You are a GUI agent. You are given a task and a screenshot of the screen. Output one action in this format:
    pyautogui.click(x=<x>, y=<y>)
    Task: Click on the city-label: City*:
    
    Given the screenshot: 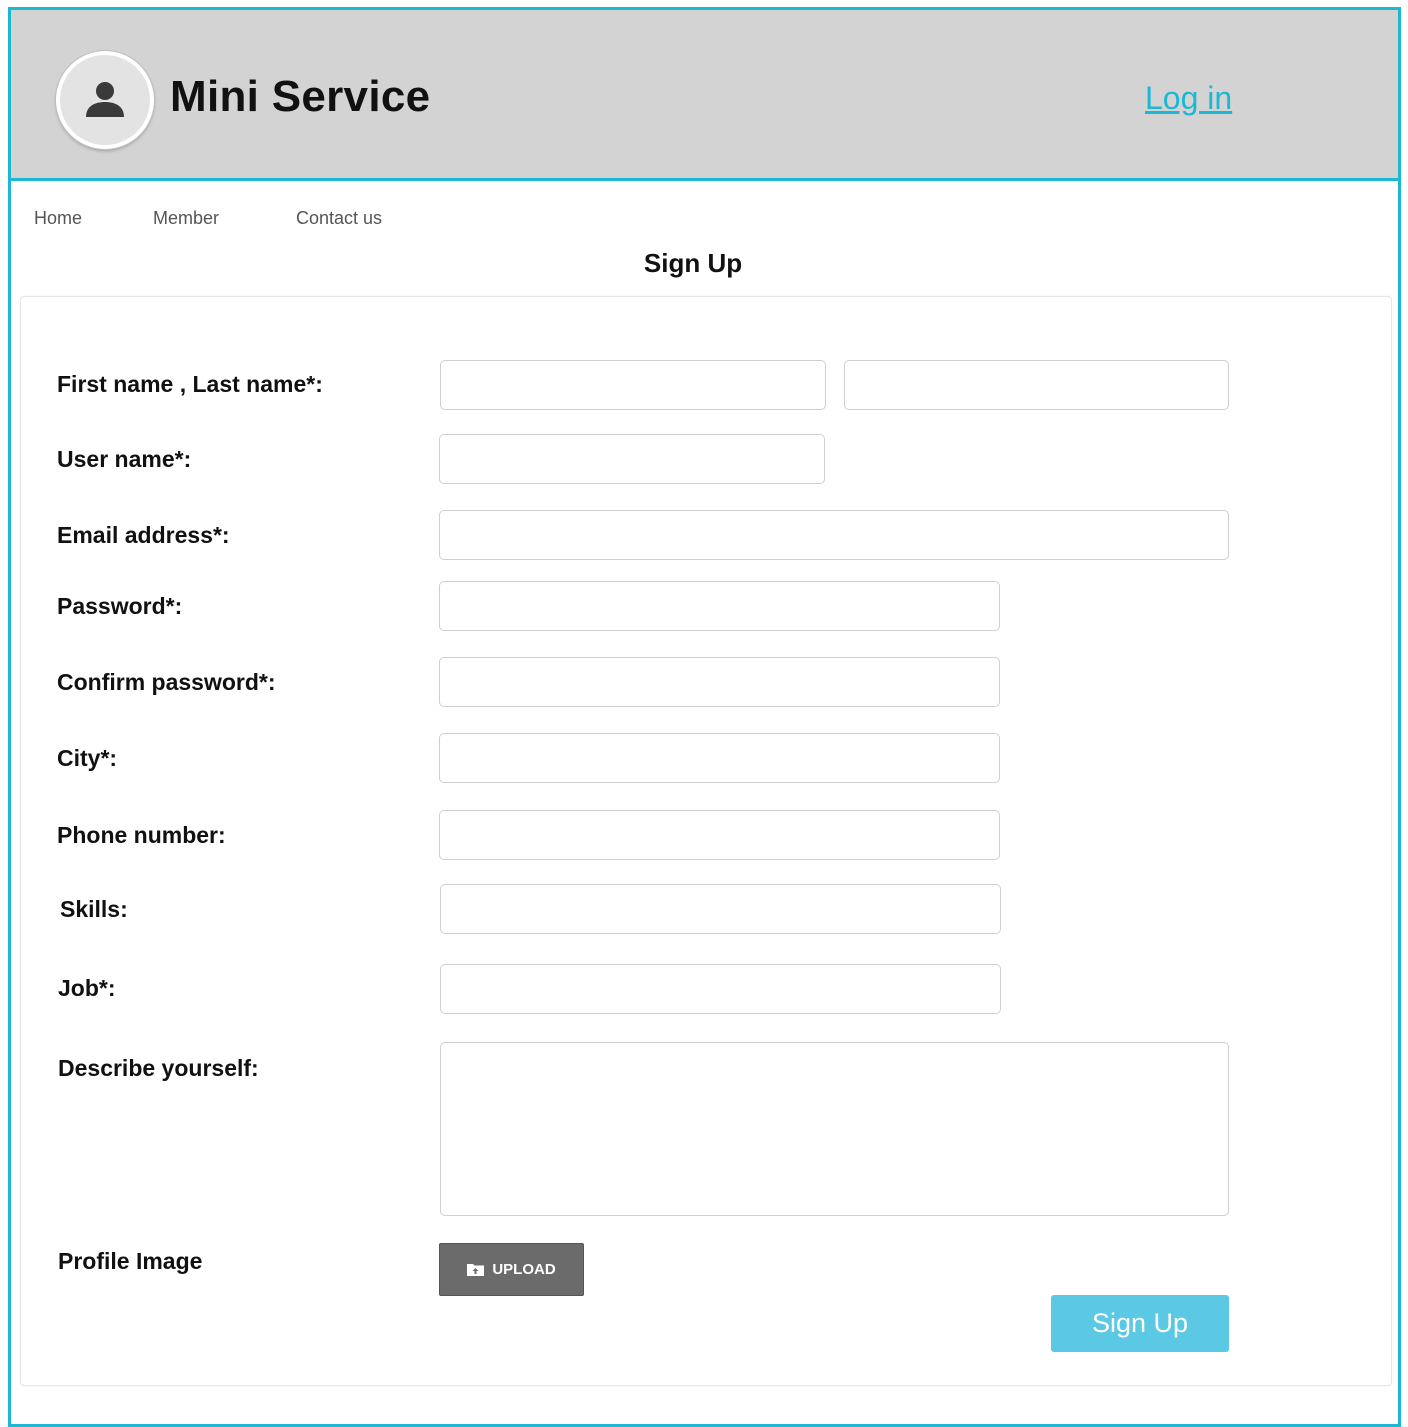 What is the action you would take?
    pyautogui.click(x=87, y=758)
    